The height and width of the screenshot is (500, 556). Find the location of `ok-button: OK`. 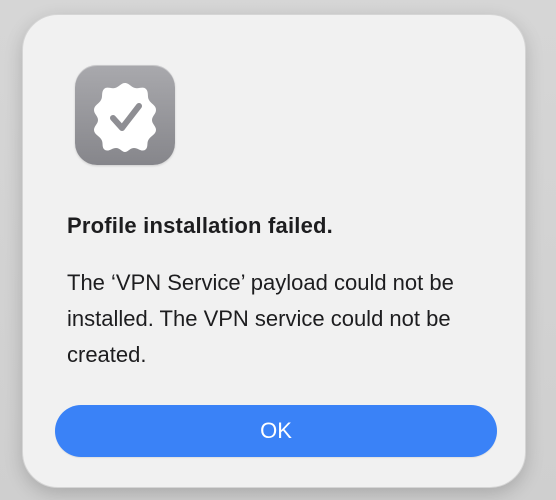

ok-button: OK is located at coordinates (276, 431).